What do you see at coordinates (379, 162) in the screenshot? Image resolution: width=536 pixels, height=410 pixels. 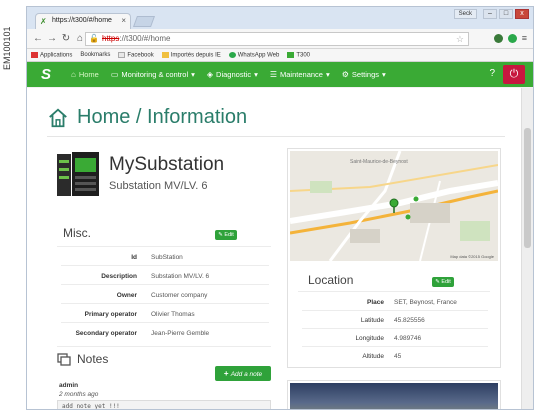 I see `map-place-label: Saint-Maurice-de-Beynost` at bounding box center [379, 162].